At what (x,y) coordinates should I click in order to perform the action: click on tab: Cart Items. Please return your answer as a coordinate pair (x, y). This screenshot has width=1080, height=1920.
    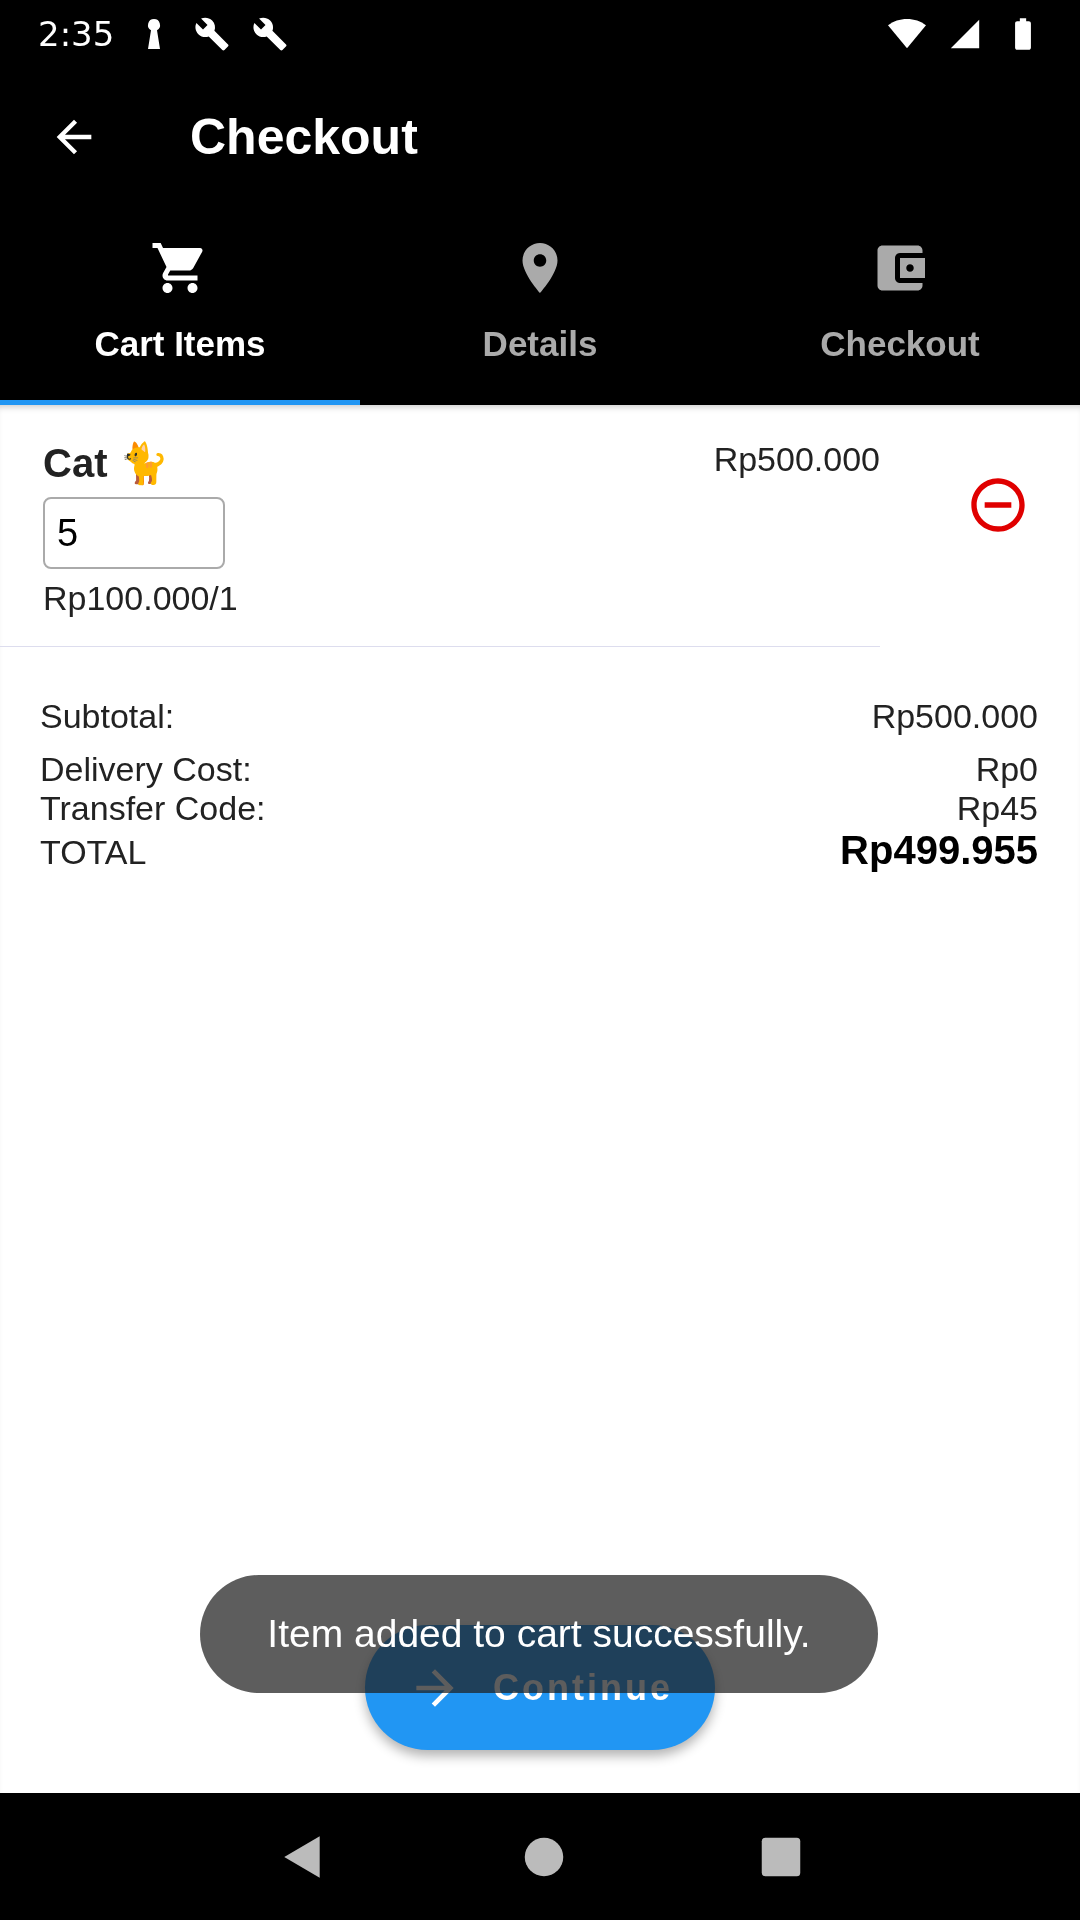
    Looking at the image, I should click on (180, 305).